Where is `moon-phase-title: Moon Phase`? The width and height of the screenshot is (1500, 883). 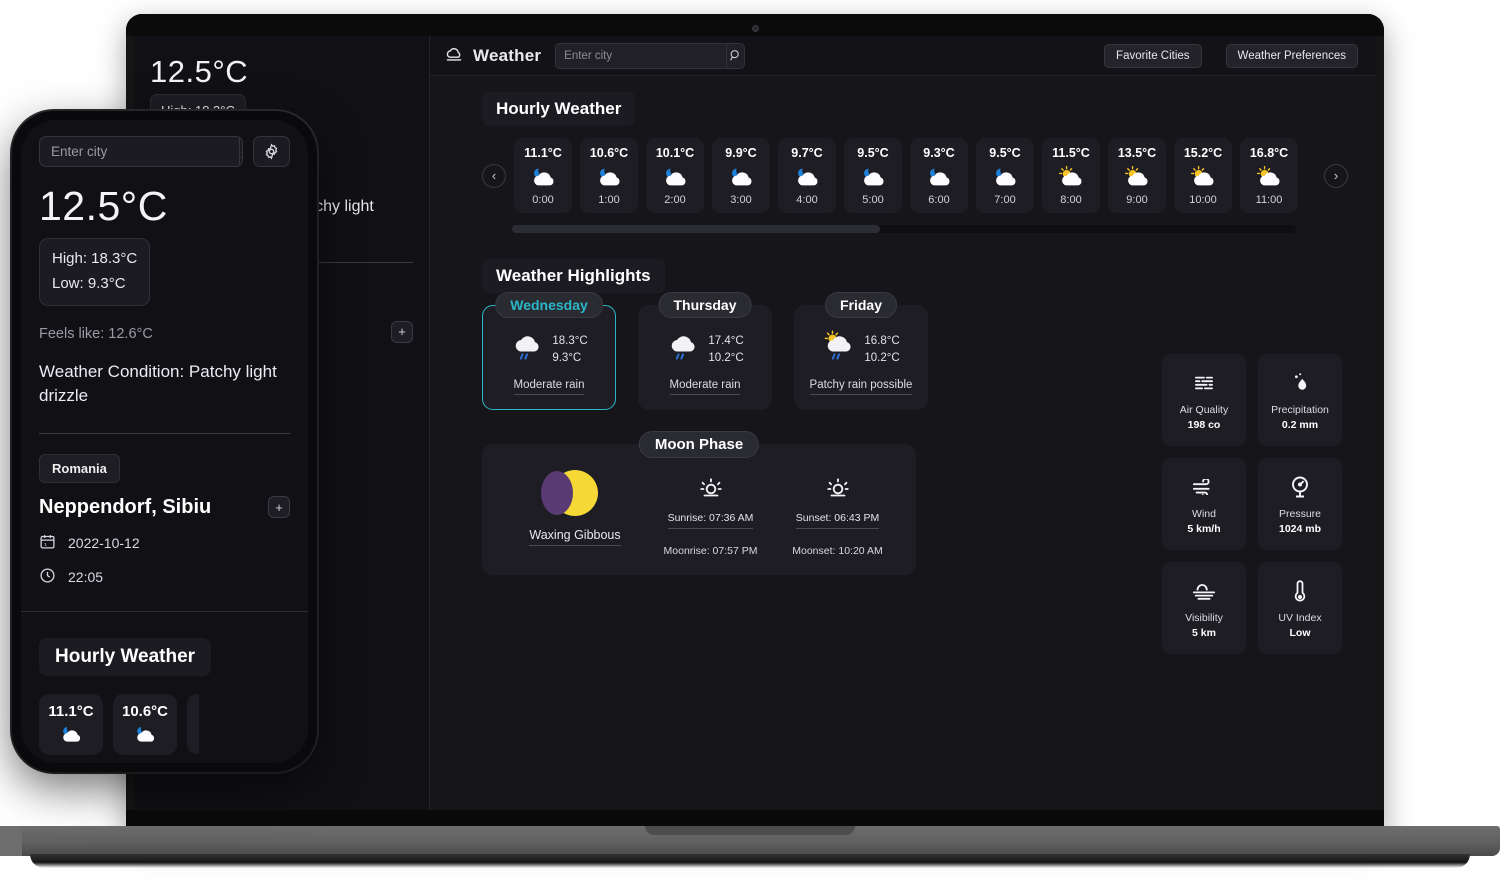
moon-phase-title: Moon Phase is located at coordinates (699, 444).